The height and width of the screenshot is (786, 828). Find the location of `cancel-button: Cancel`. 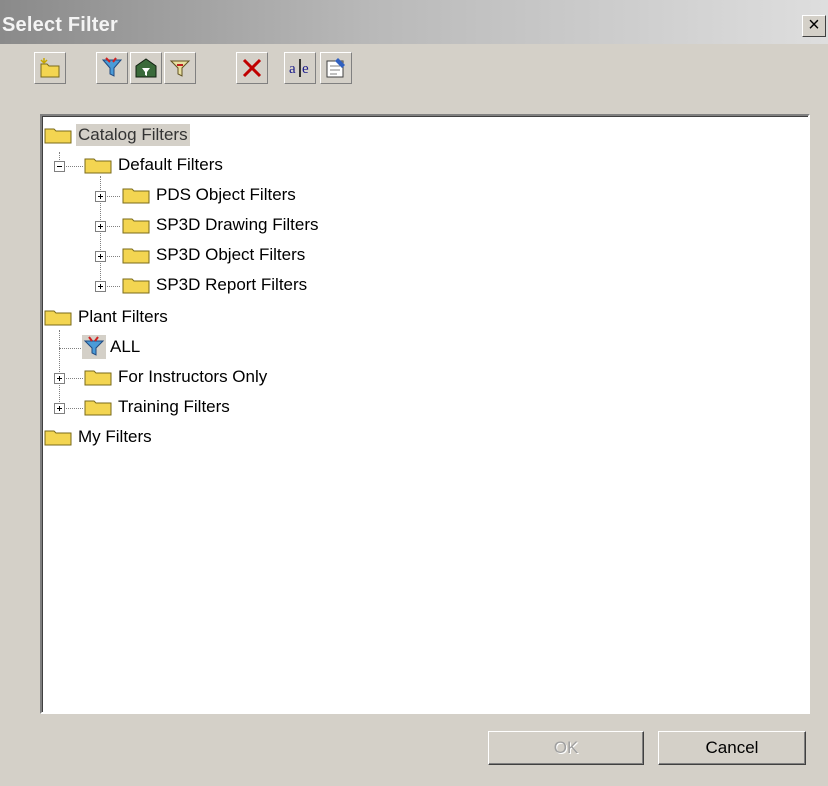

cancel-button: Cancel is located at coordinates (732, 748).